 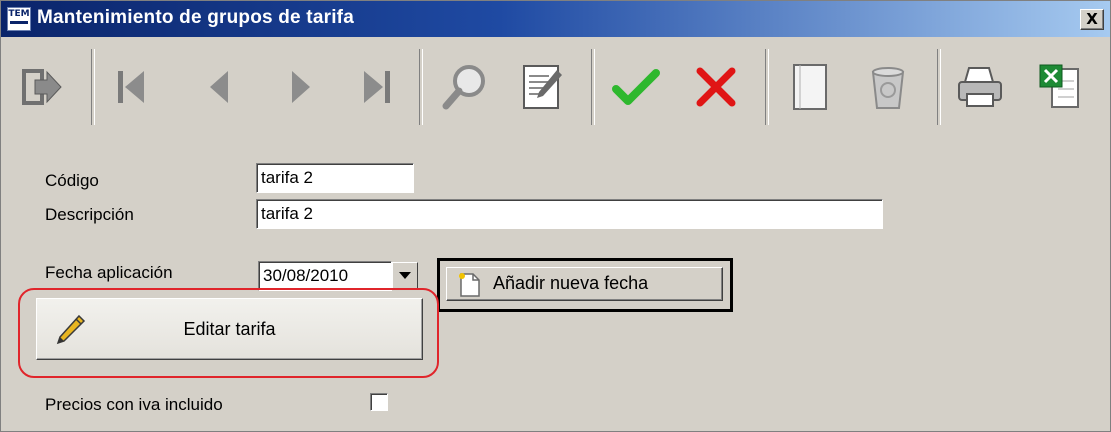 What do you see at coordinates (1092, 19) in the screenshot?
I see `close-button: X` at bounding box center [1092, 19].